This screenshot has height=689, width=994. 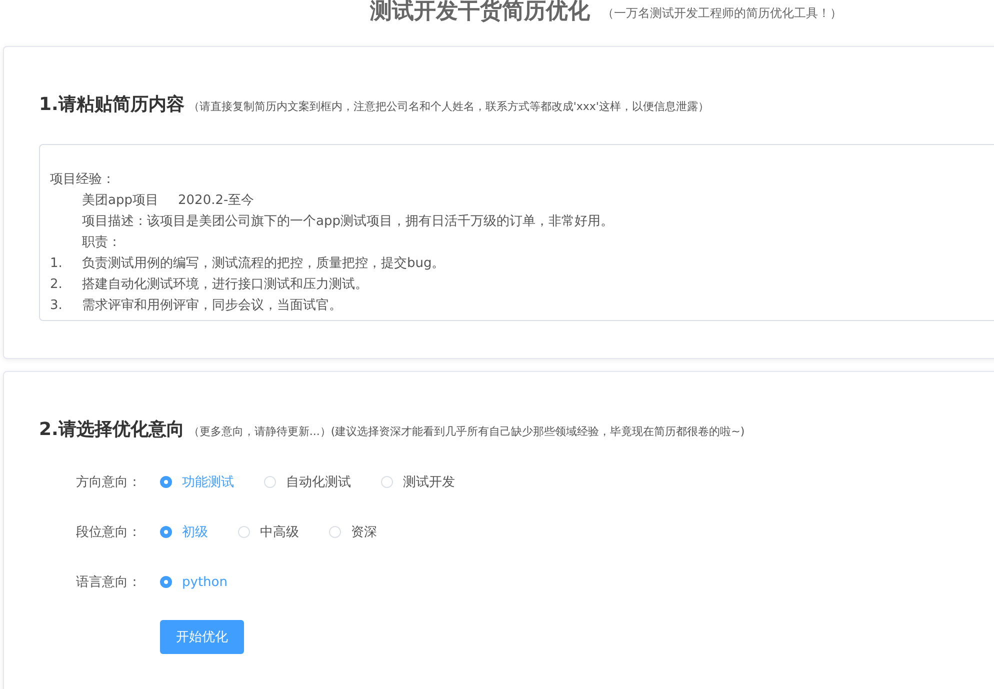 What do you see at coordinates (429, 482) in the screenshot?
I see `radio-label: 测试开发` at bounding box center [429, 482].